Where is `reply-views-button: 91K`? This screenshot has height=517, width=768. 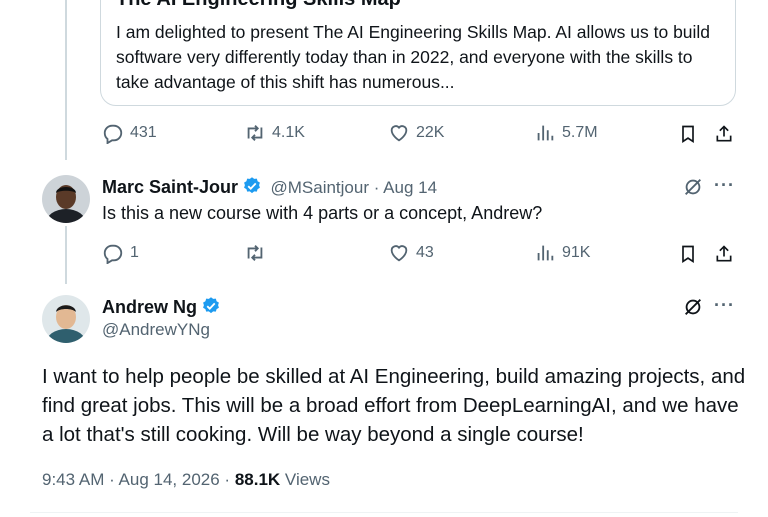 reply-views-button: 91K is located at coordinates (562, 253).